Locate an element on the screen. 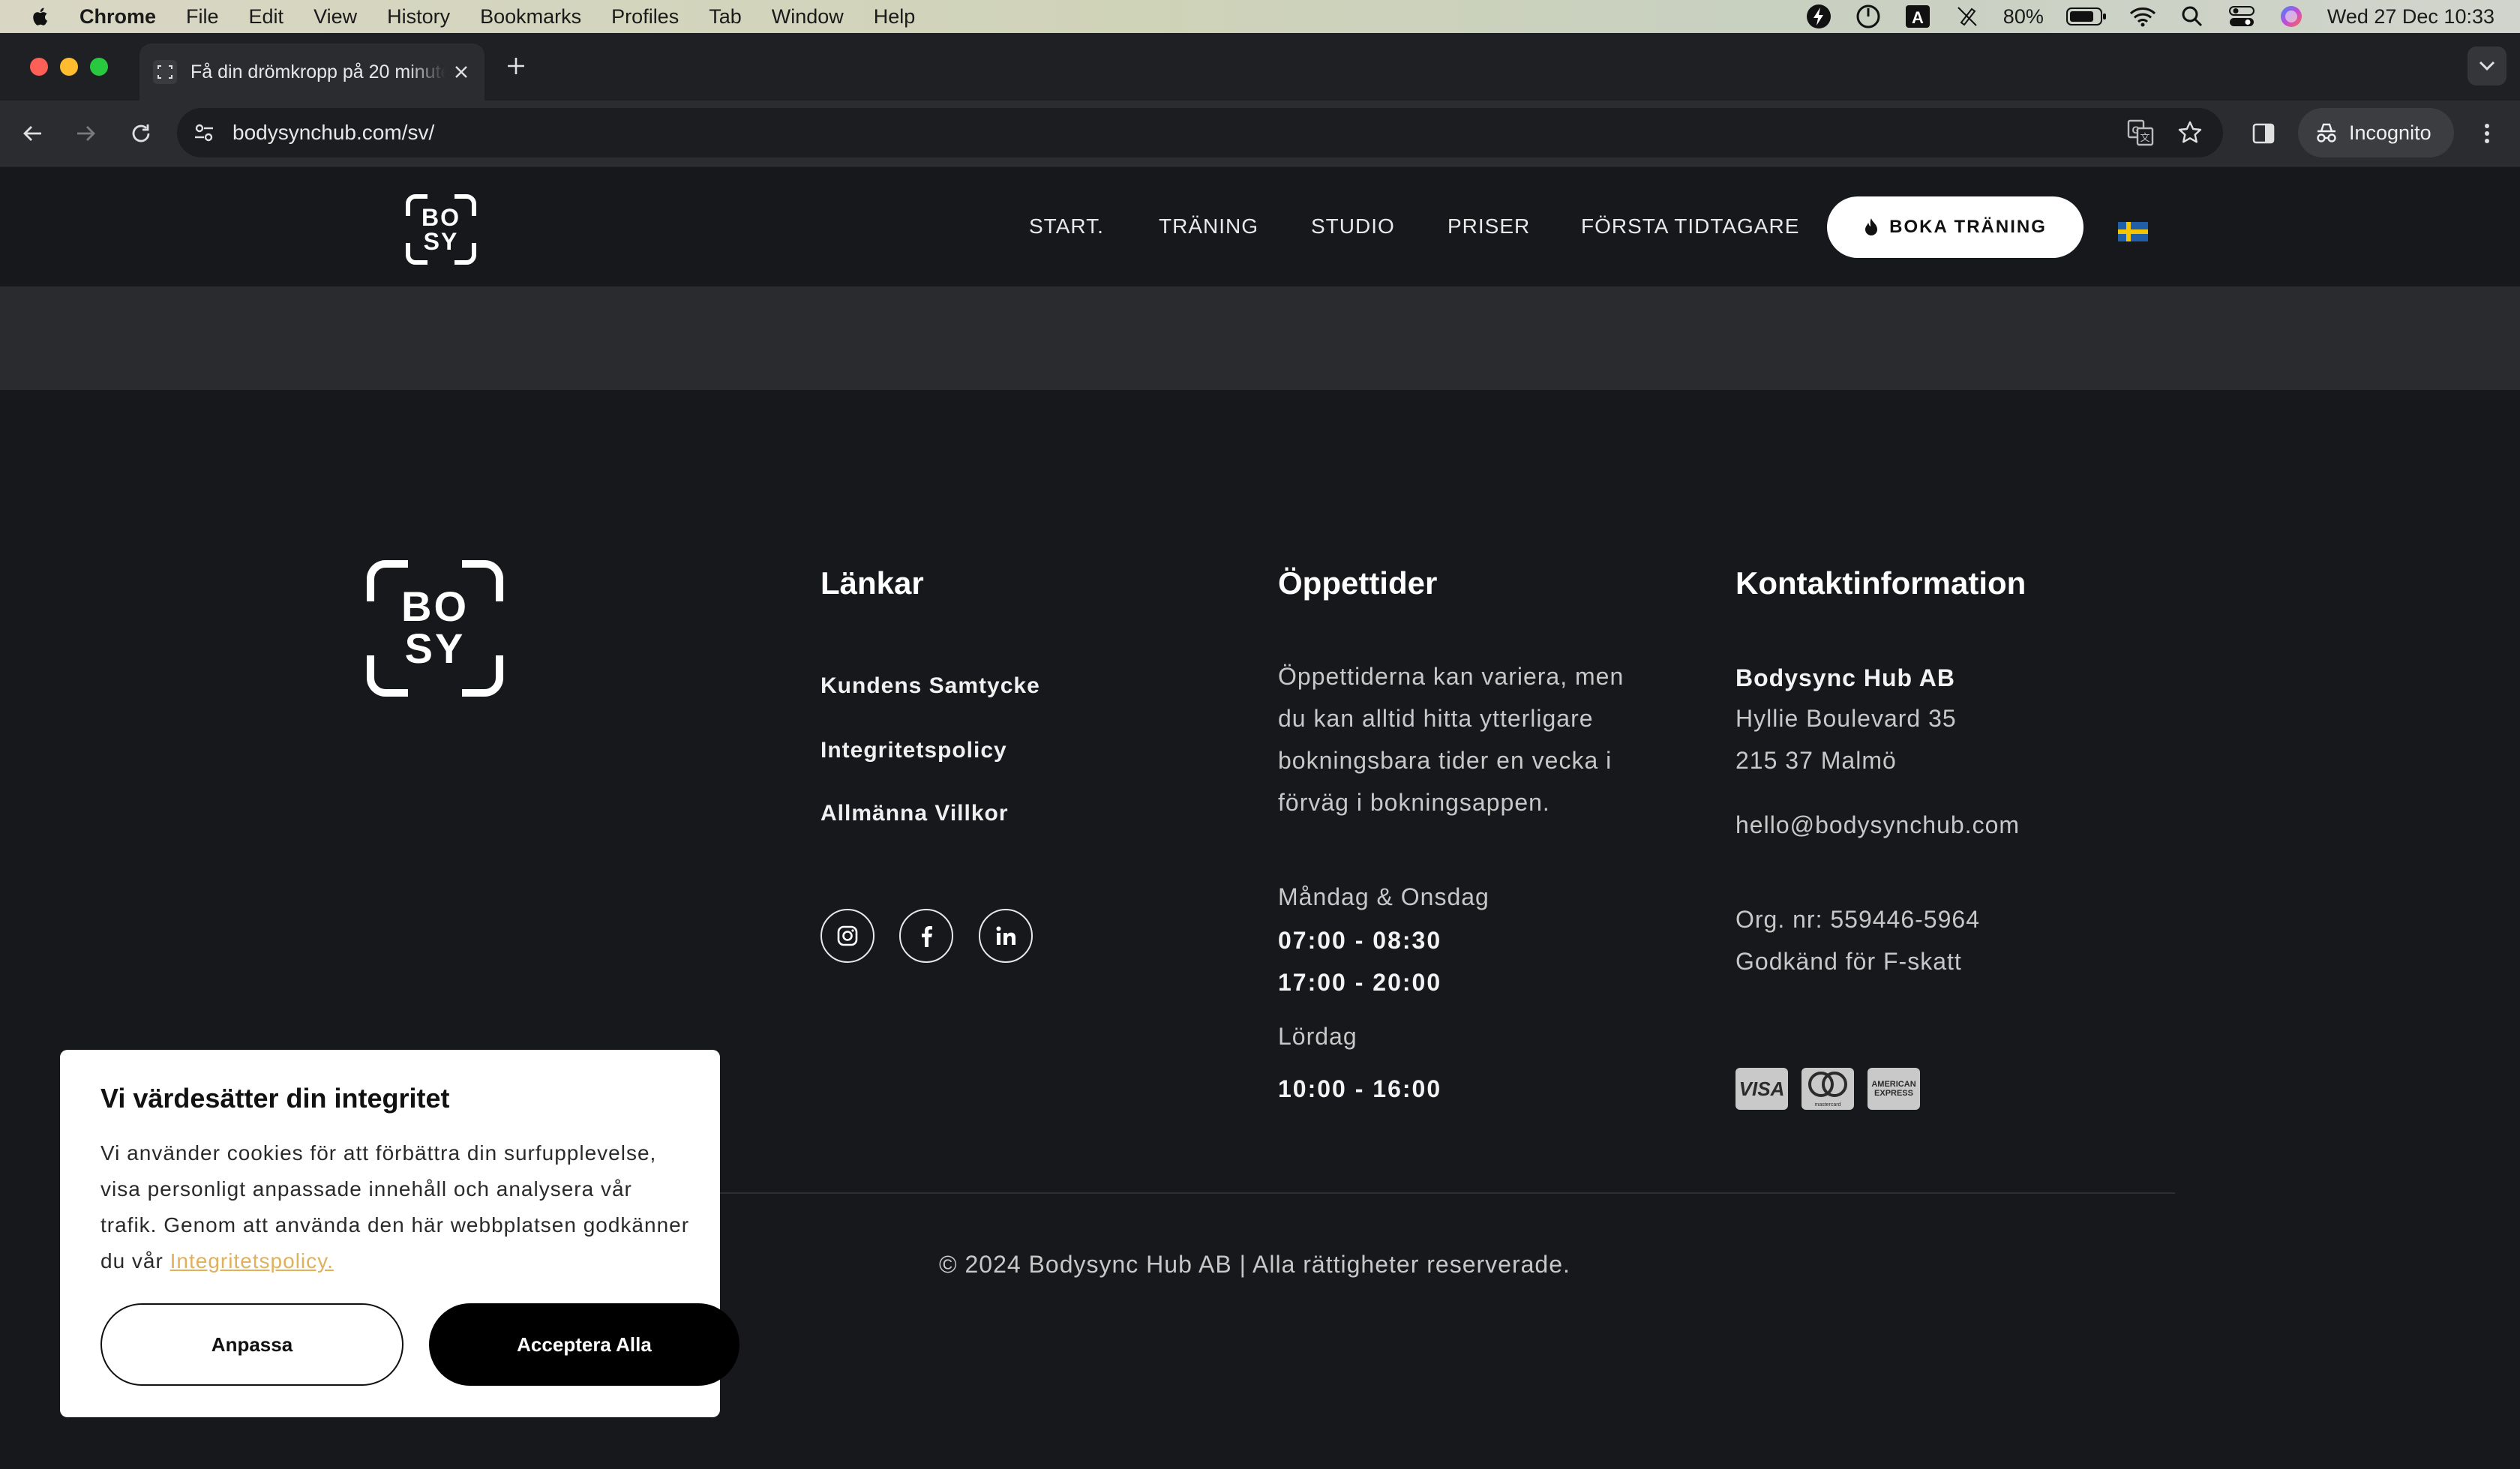 Image resolution: width=2520 pixels, height=1469 pixels. menu-profiles: Profiles is located at coordinates (645, 16).